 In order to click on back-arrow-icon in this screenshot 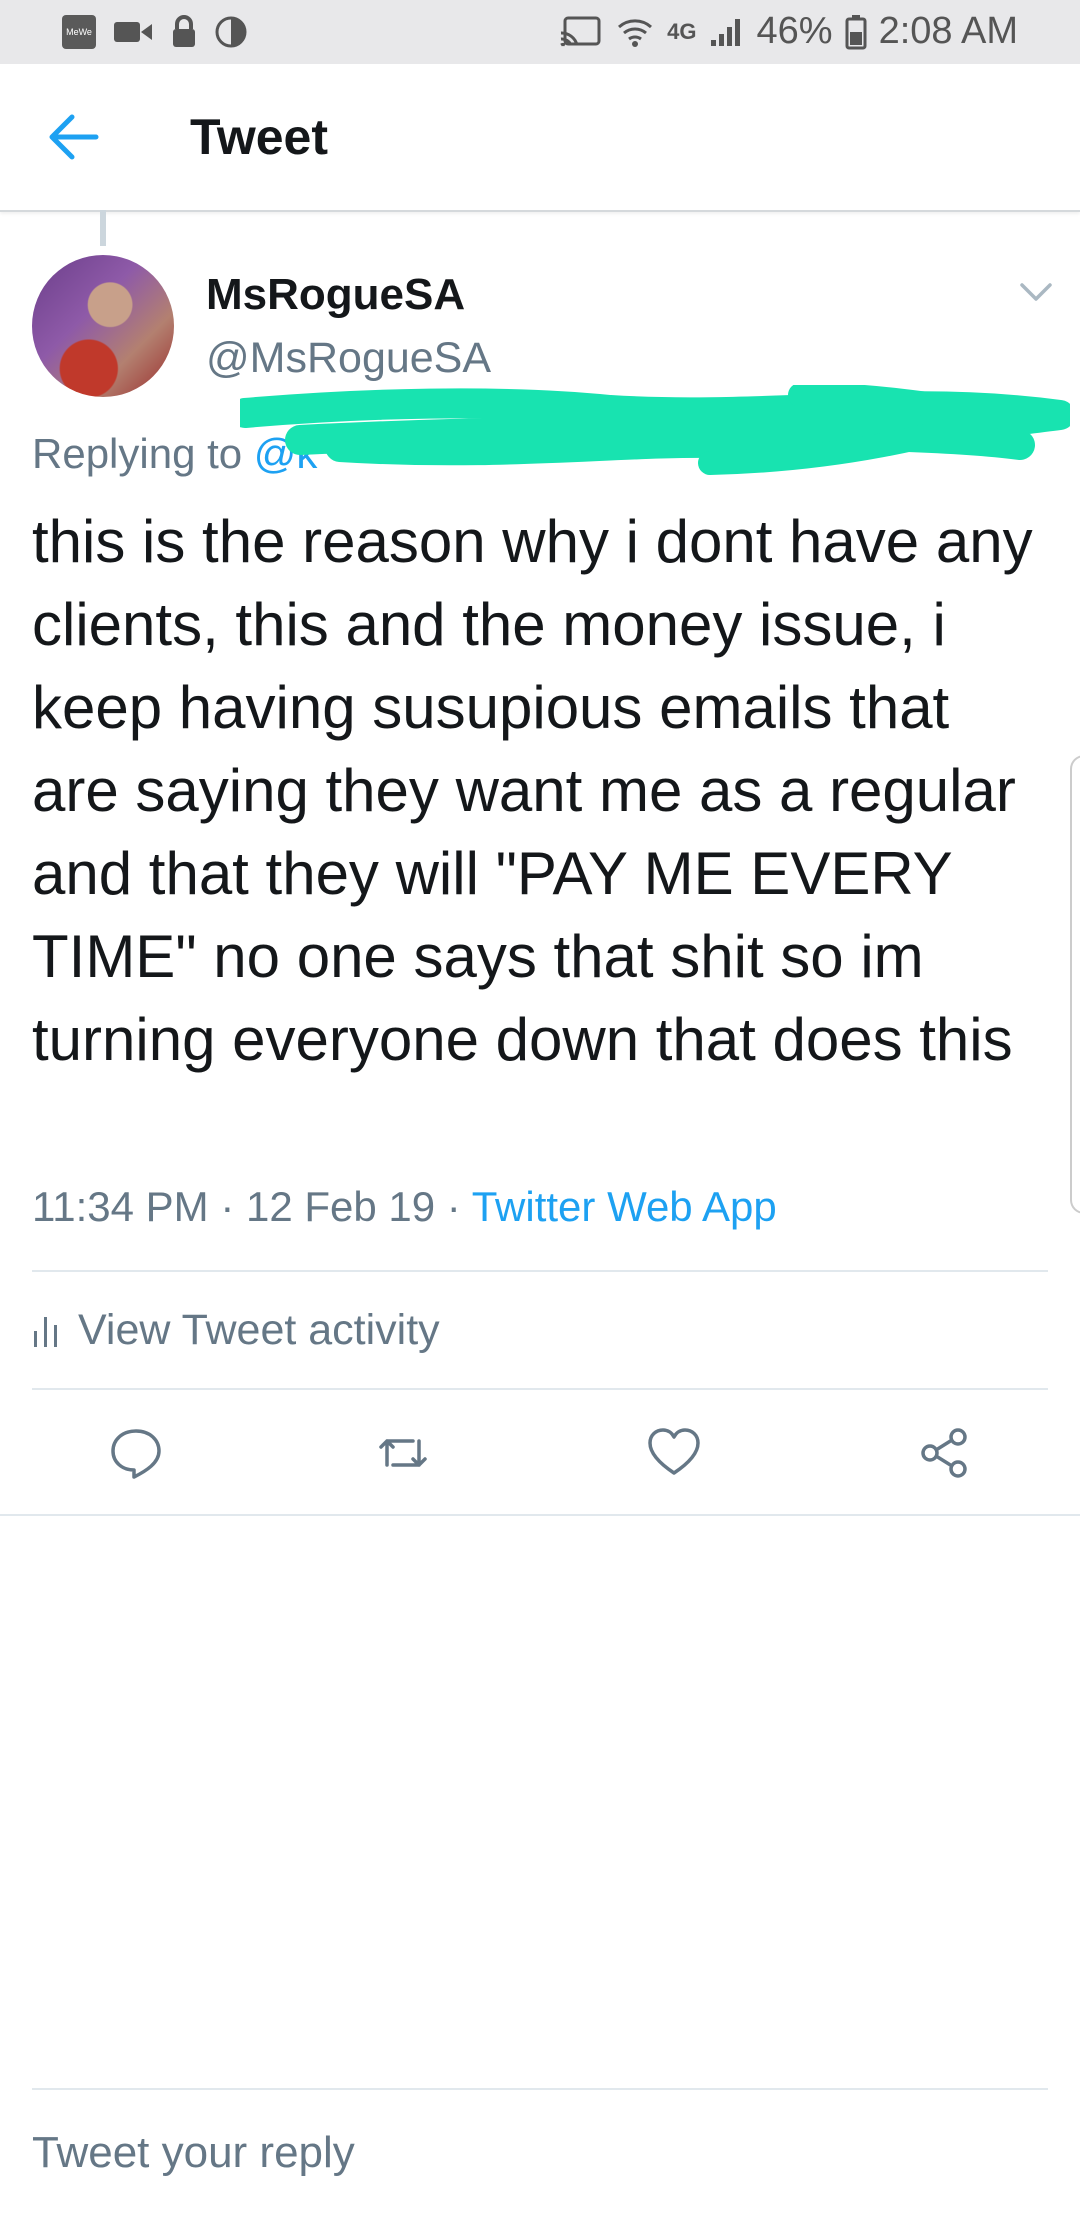, I will do `click(74, 137)`.